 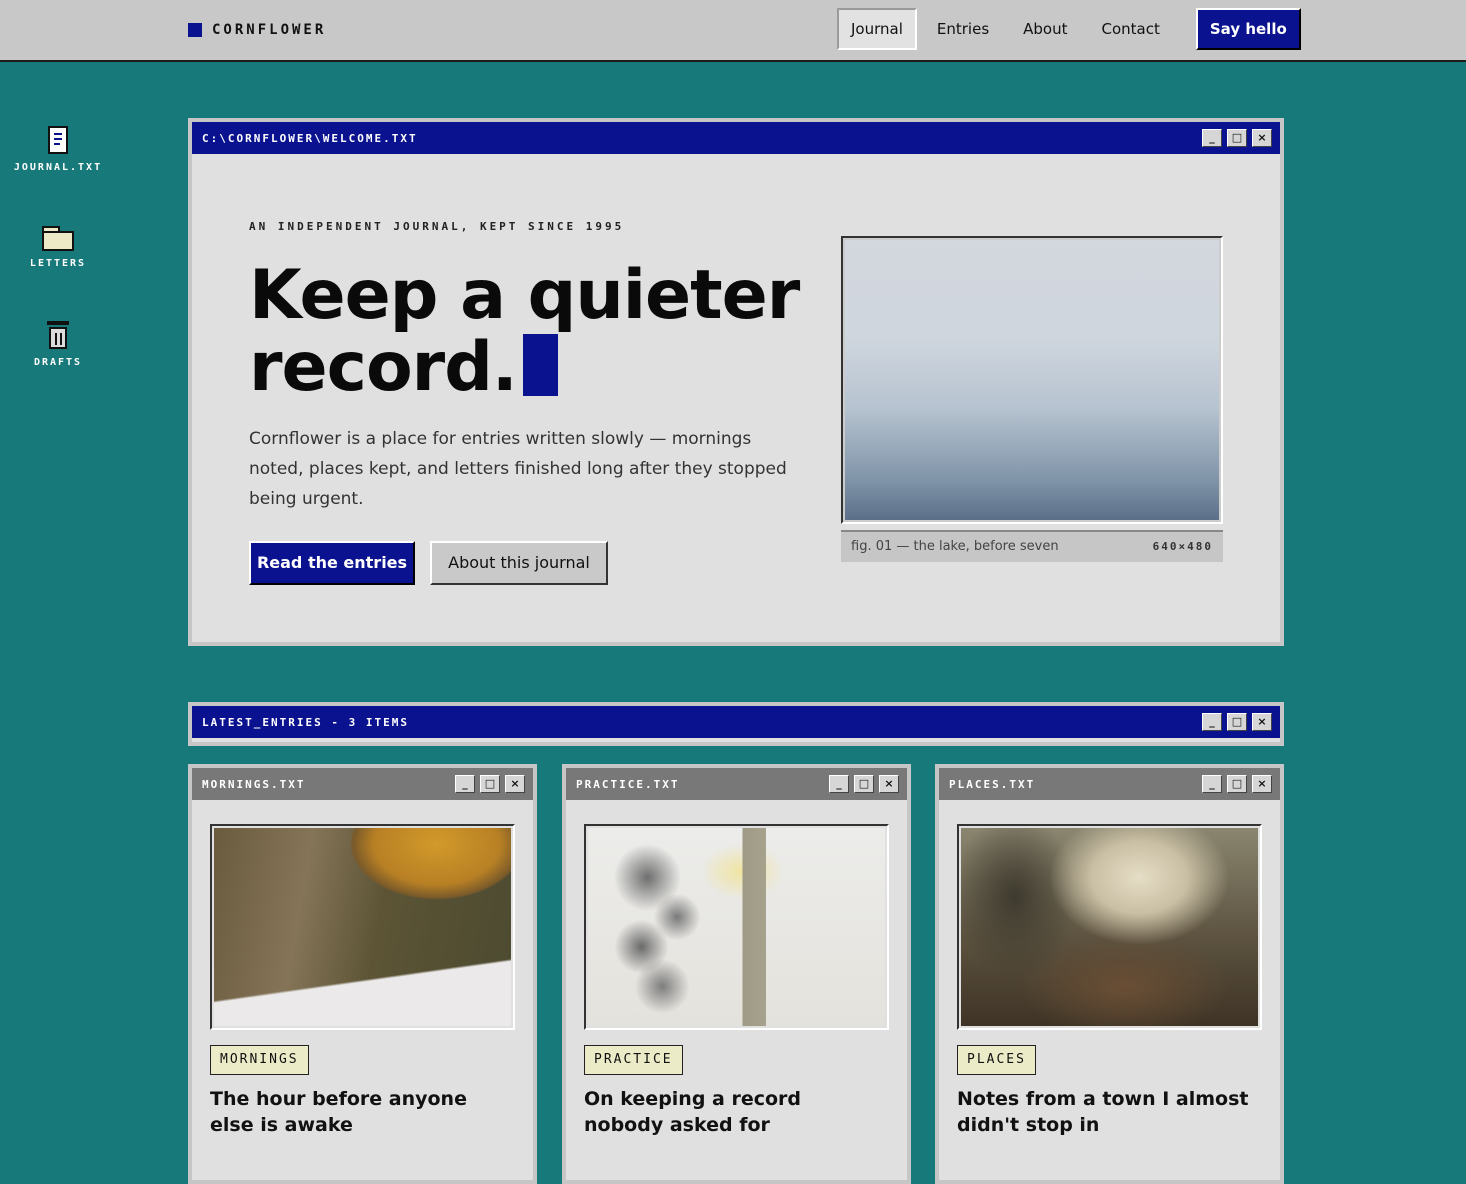 What do you see at coordinates (437, 226) in the screenshot?
I see `hero-eyebrow: AN INDEPENDENT JOURNAL, KEPT SINCE 1995` at bounding box center [437, 226].